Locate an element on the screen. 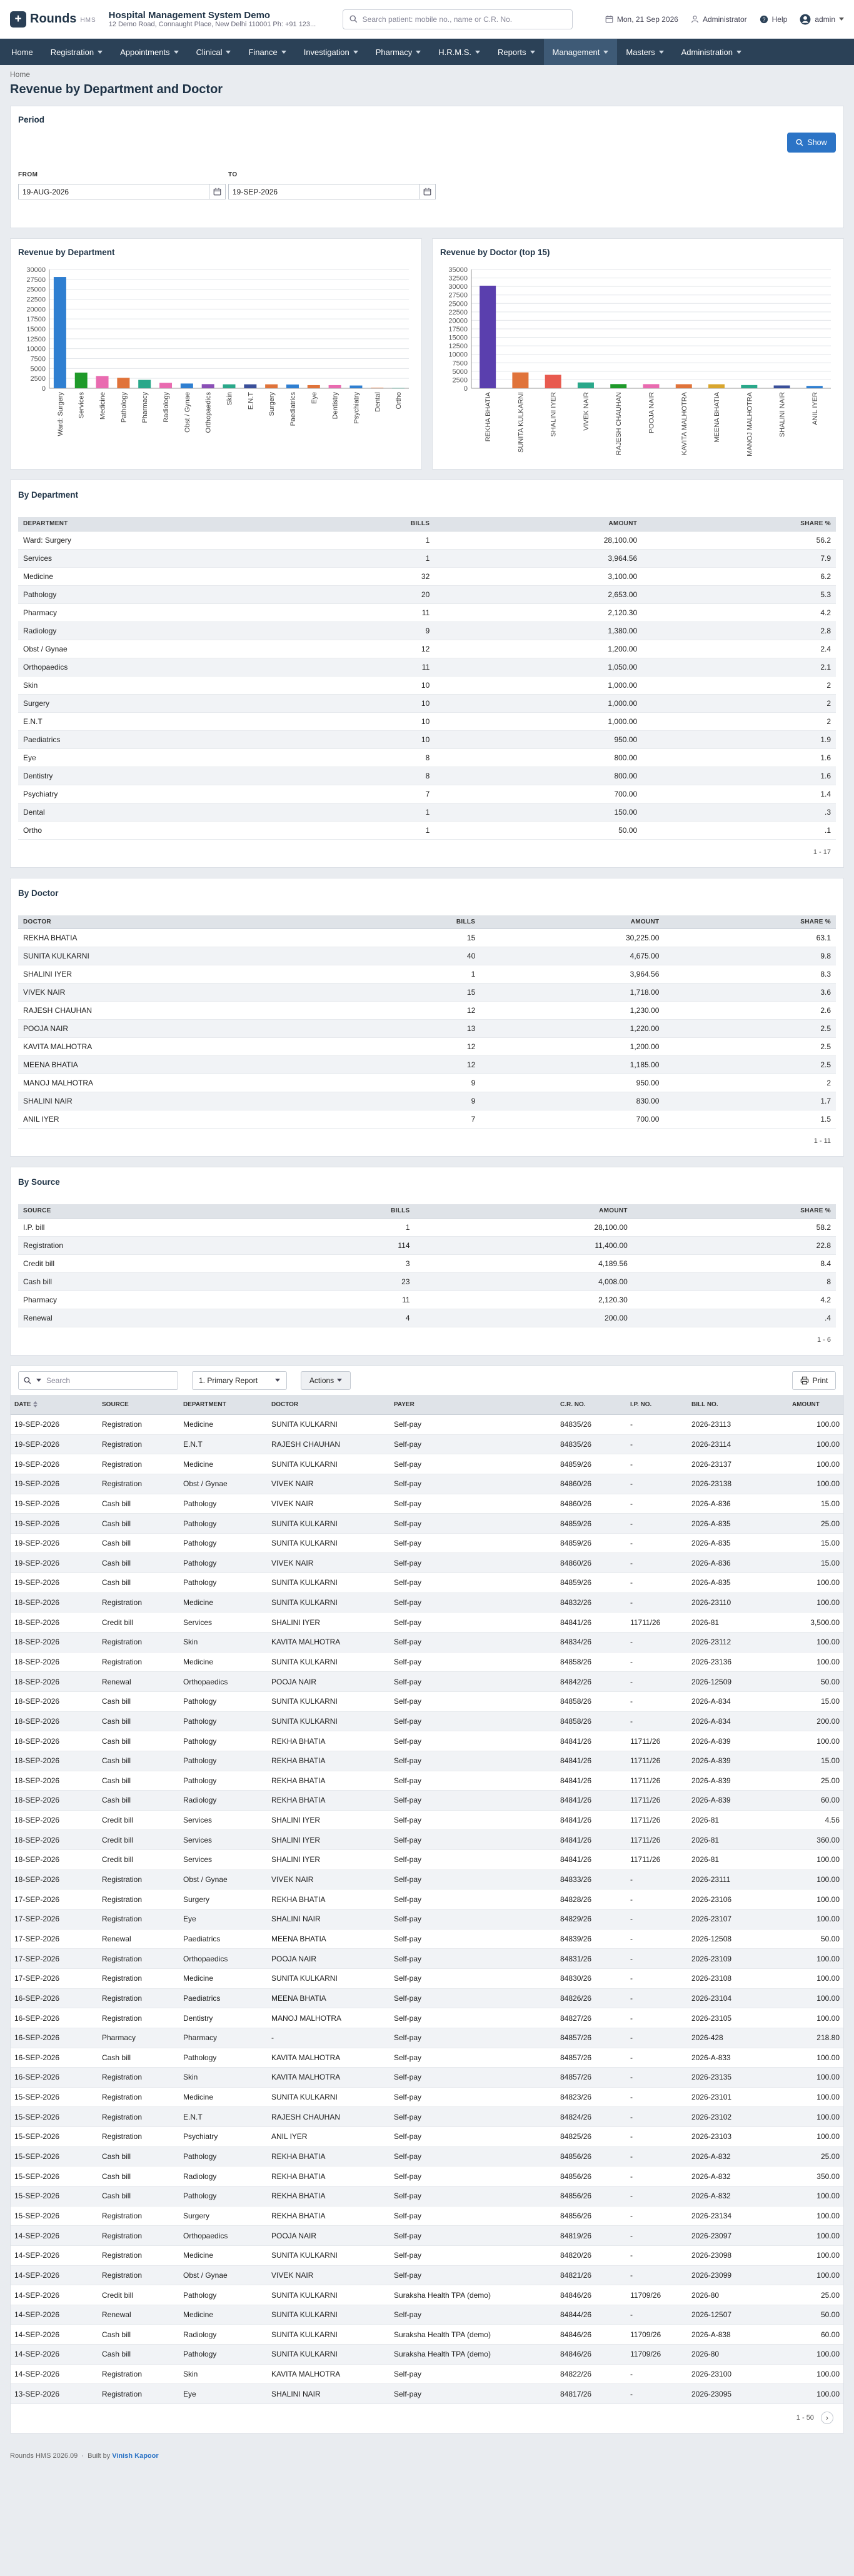 The width and height of the screenshot is (854, 2576). table-cell: 19-SEP-2026 is located at coordinates (54, 1543).